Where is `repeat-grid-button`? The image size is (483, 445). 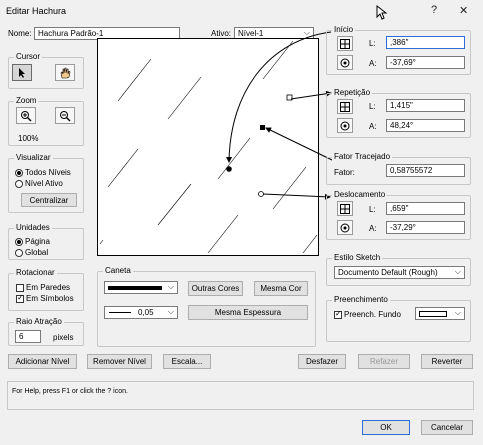
repeat-grid-button is located at coordinates (345, 106).